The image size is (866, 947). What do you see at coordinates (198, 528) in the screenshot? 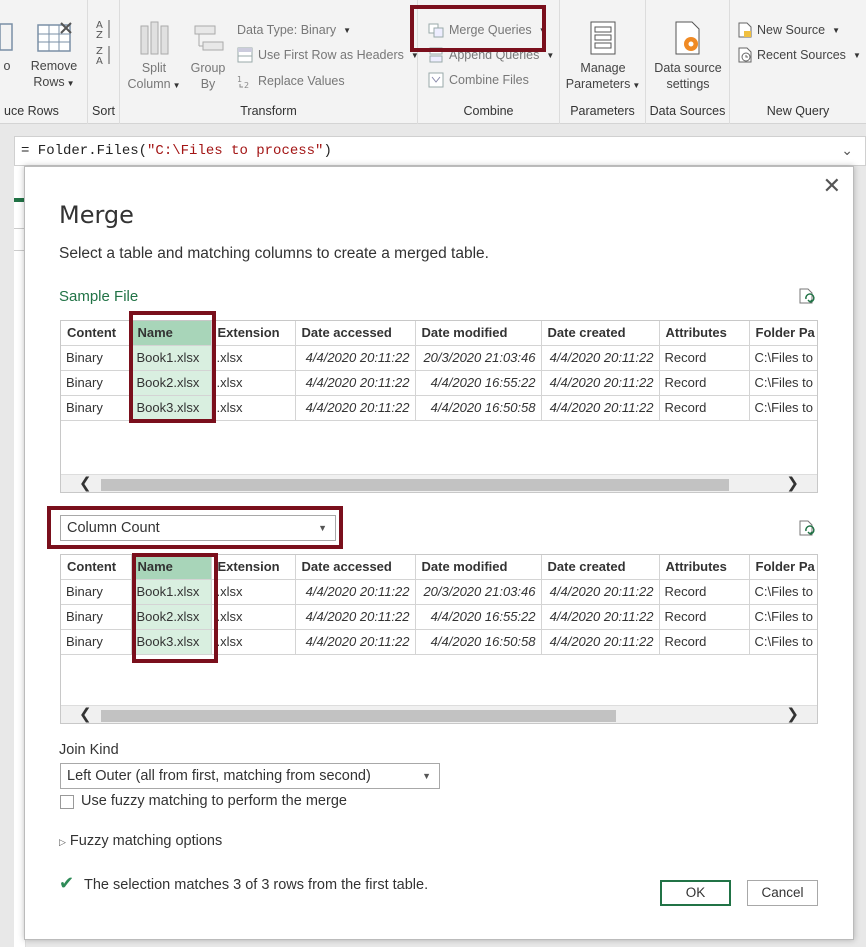
I see `second-table-select: Column Count ▼` at bounding box center [198, 528].